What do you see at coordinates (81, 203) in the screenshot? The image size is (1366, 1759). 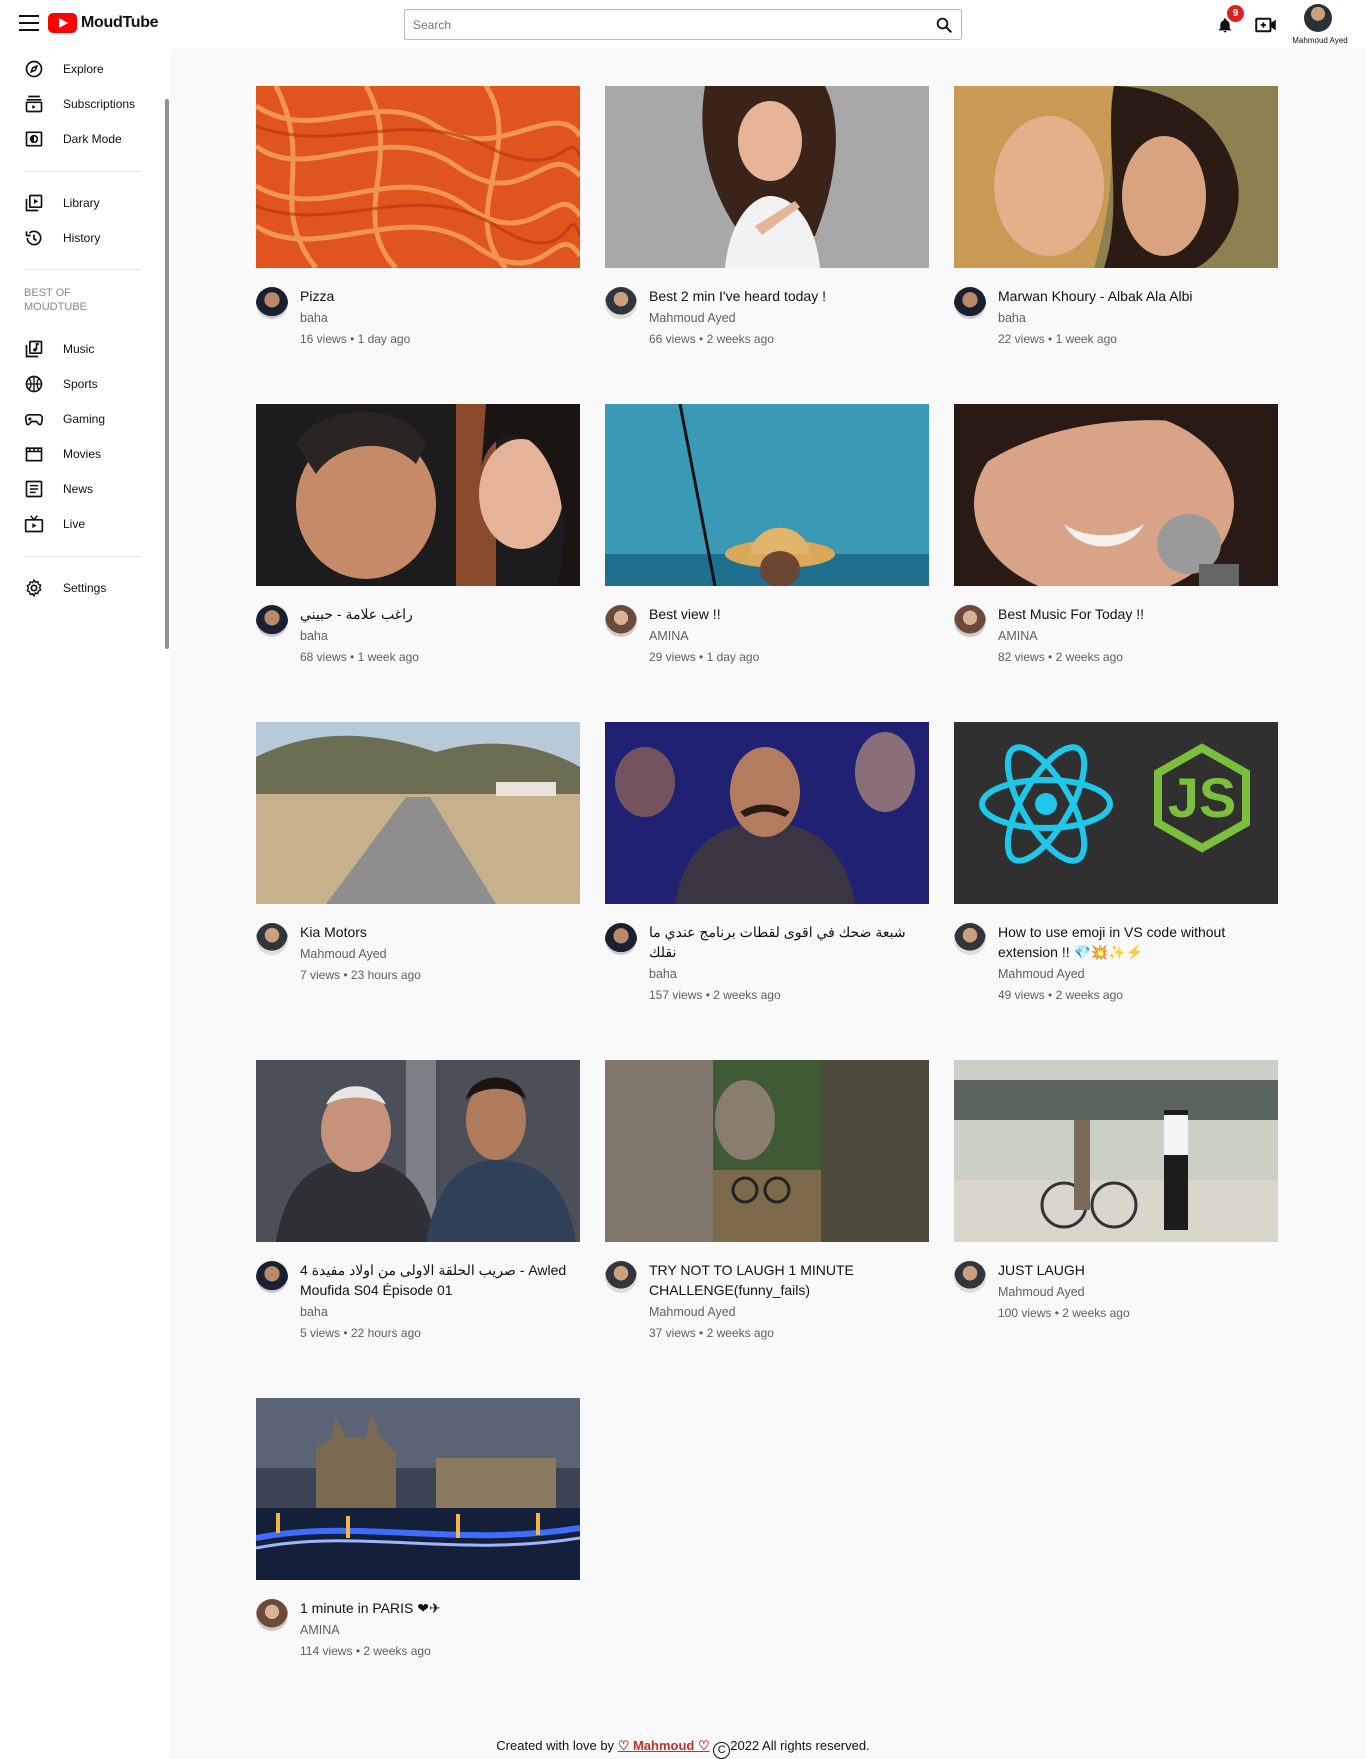 I see `sidebar-item-label: Library` at bounding box center [81, 203].